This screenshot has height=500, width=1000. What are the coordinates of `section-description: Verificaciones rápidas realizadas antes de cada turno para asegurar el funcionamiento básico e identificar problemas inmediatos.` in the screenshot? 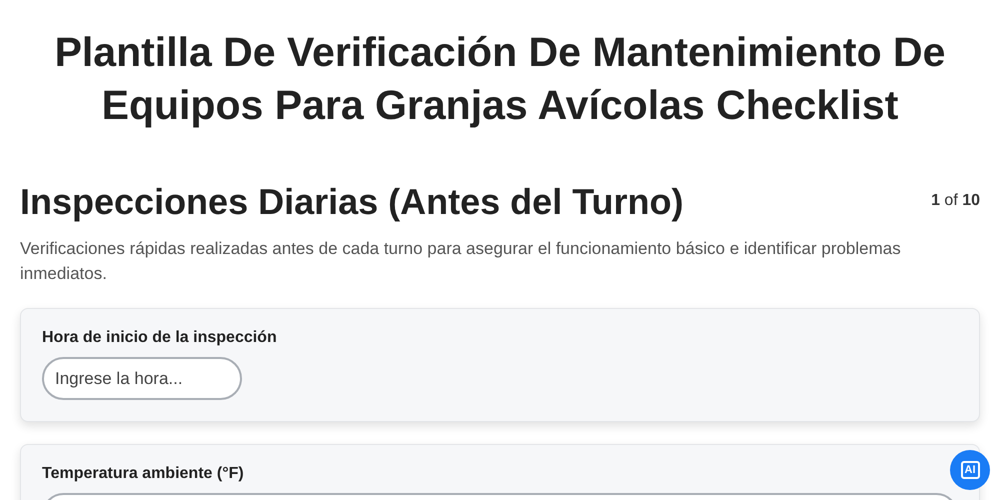 It's located at (461, 261).